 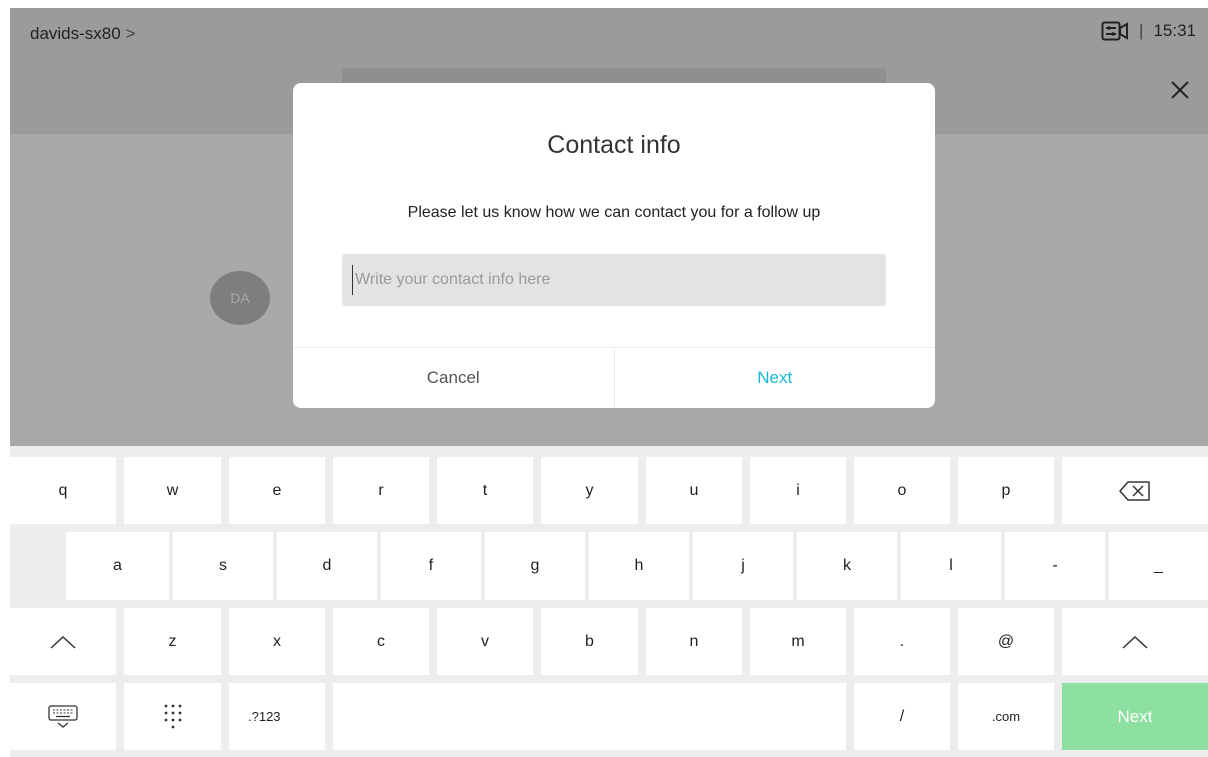 I want to click on key-k: k, so click(x=847, y=566).